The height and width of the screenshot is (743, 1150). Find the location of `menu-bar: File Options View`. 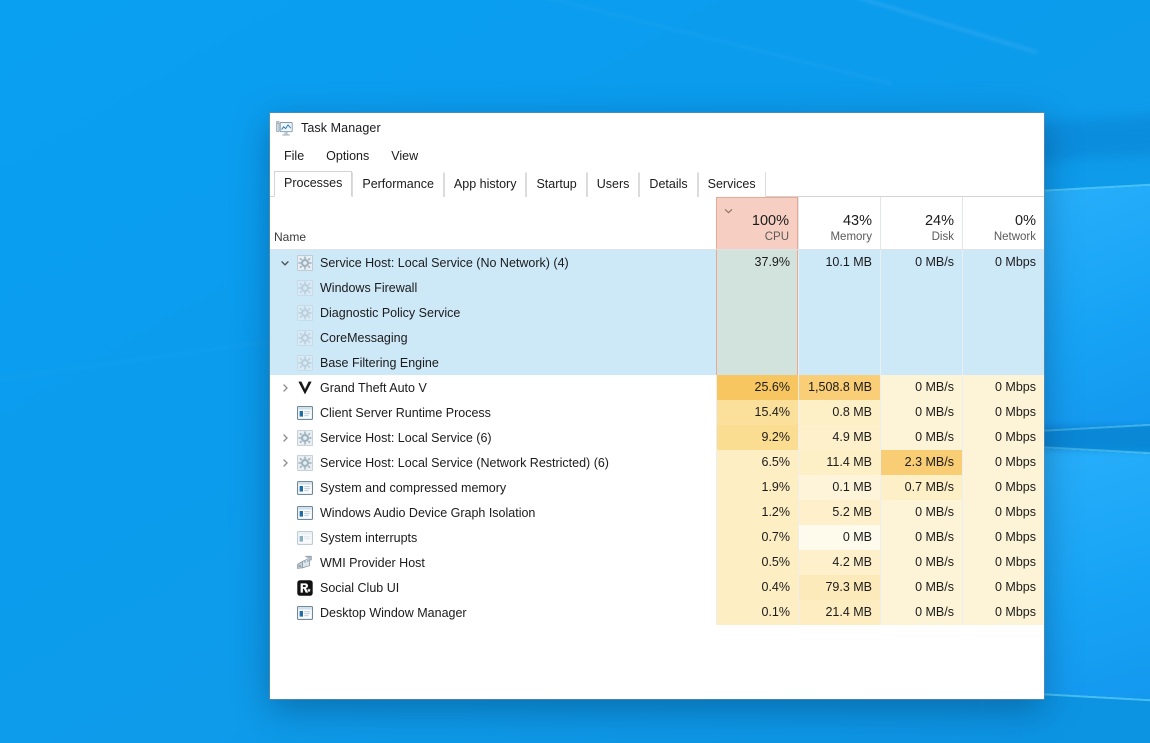

menu-bar: File Options View is located at coordinates (657, 156).